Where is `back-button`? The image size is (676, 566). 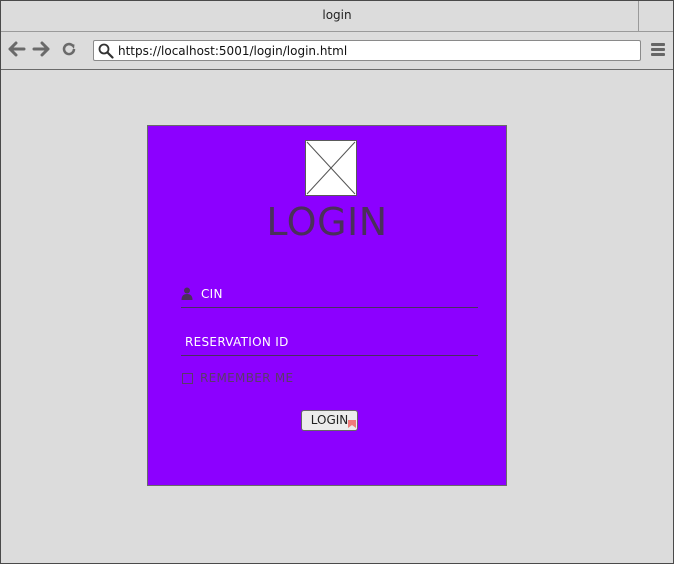
back-button is located at coordinates (17, 49).